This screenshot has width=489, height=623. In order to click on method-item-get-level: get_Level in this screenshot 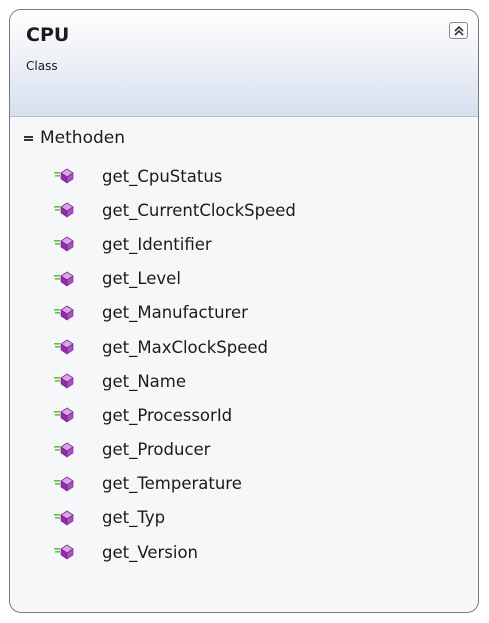, I will do `click(175, 279)`.